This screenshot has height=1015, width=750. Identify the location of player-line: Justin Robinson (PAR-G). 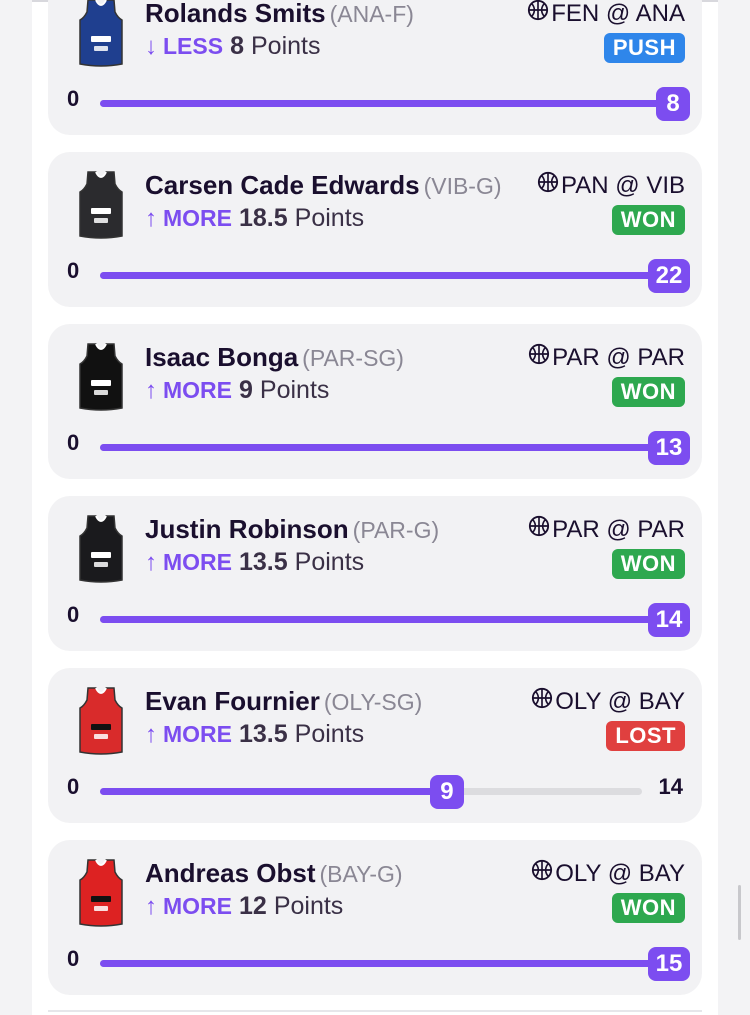
(292, 529).